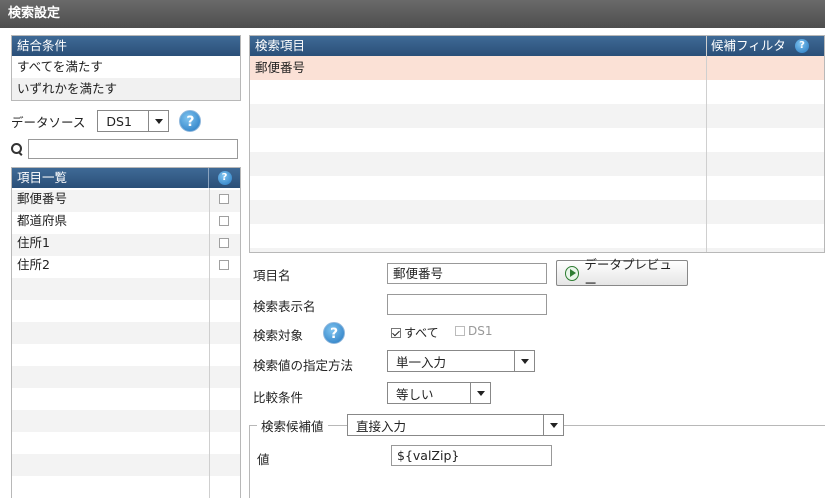 The image size is (825, 498). I want to click on compare-condition-label: 比較条件, so click(278, 397).